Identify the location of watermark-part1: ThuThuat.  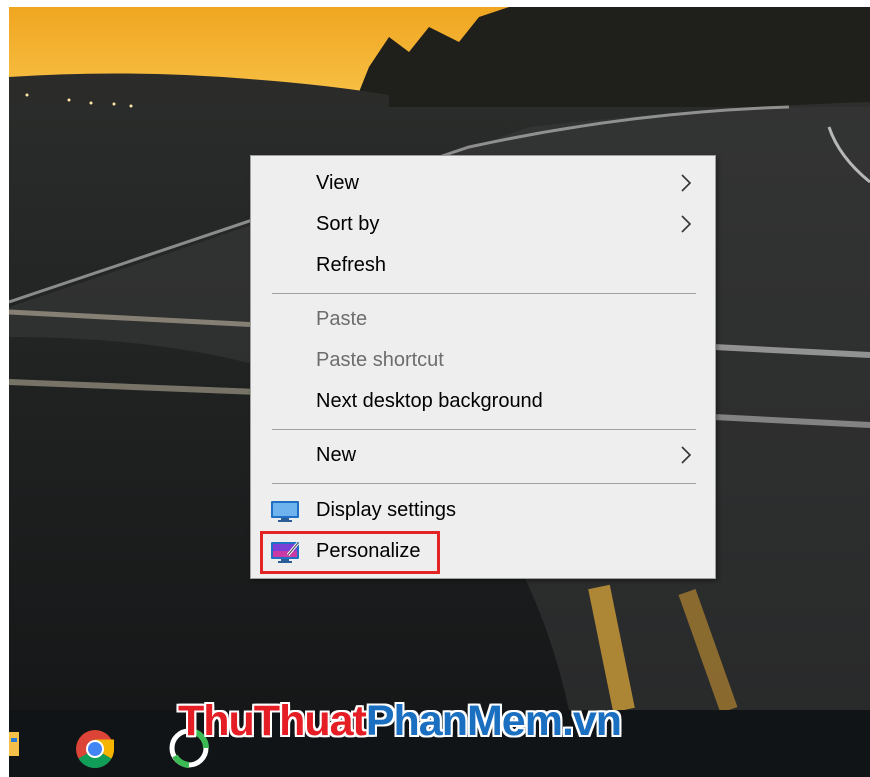
(272, 721).